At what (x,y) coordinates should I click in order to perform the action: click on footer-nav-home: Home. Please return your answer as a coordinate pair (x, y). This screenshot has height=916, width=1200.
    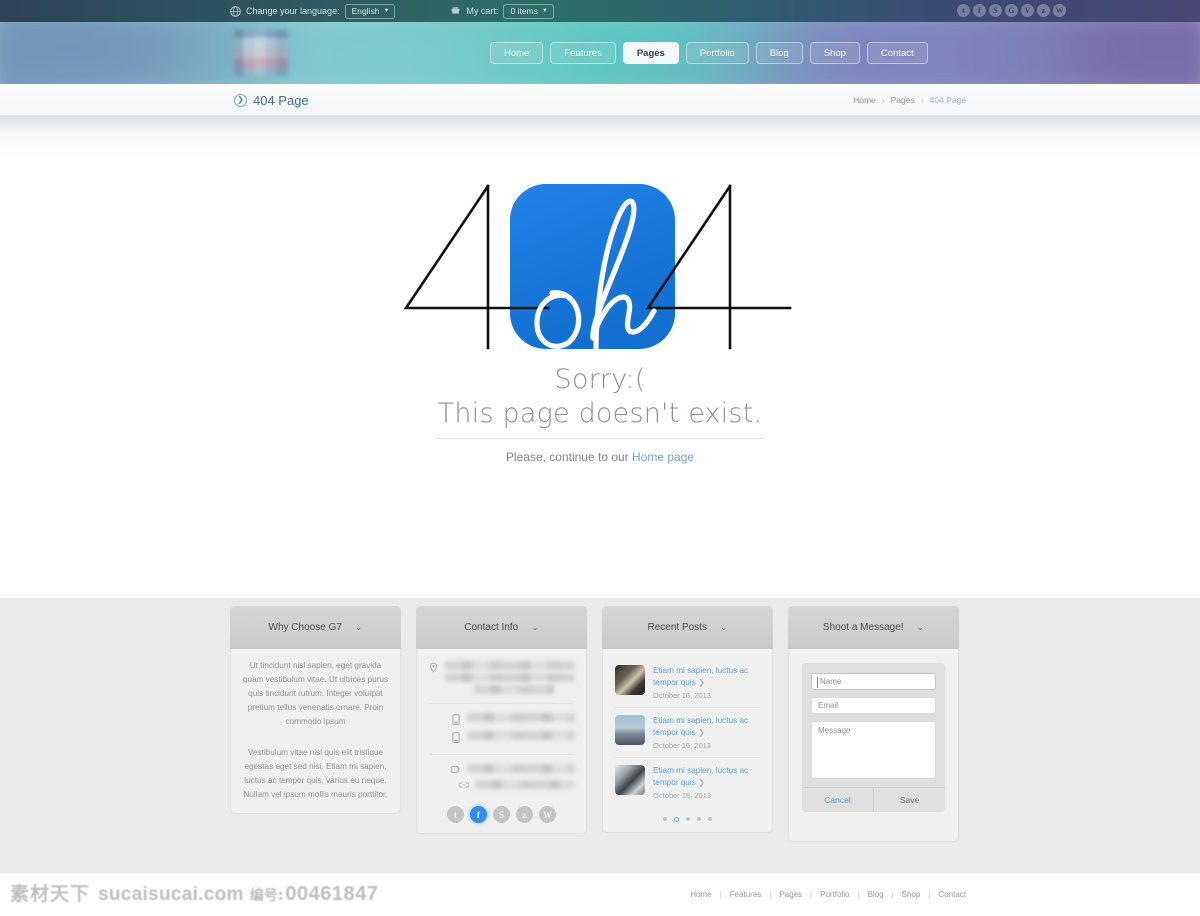
    Looking at the image, I should click on (700, 894).